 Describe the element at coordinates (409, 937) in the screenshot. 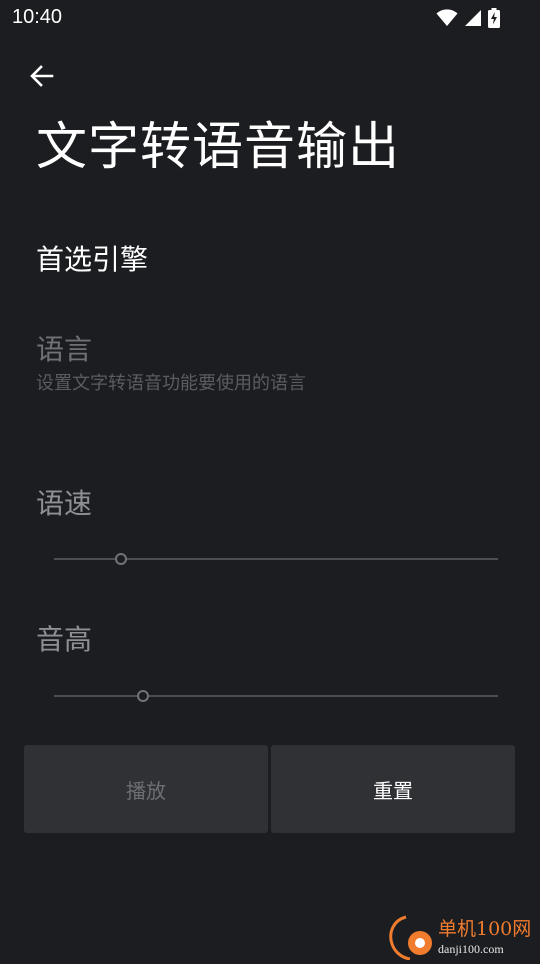

I see `watermark-logo-icon` at that location.